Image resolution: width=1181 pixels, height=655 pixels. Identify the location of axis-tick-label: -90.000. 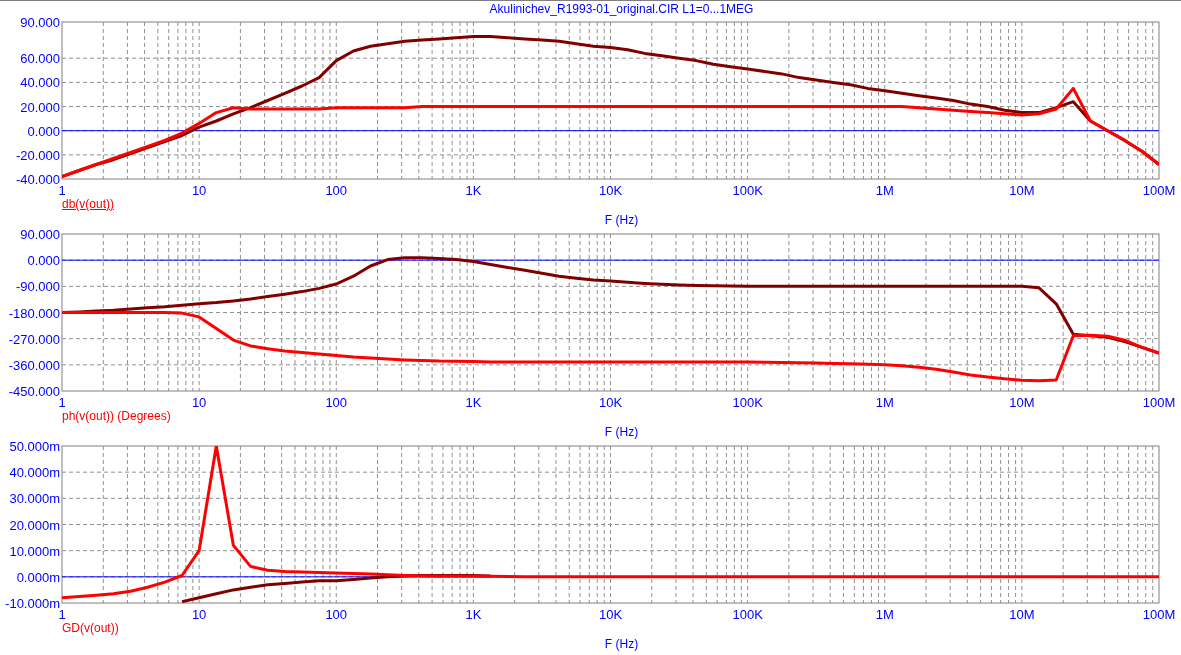
(37, 287).